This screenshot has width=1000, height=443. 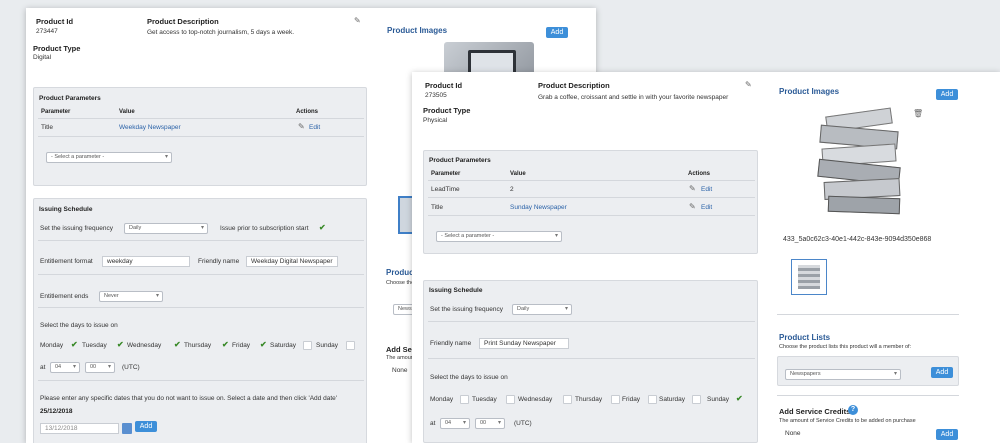 What do you see at coordinates (918, 114) in the screenshot?
I see `trash-icon: 🗑` at bounding box center [918, 114].